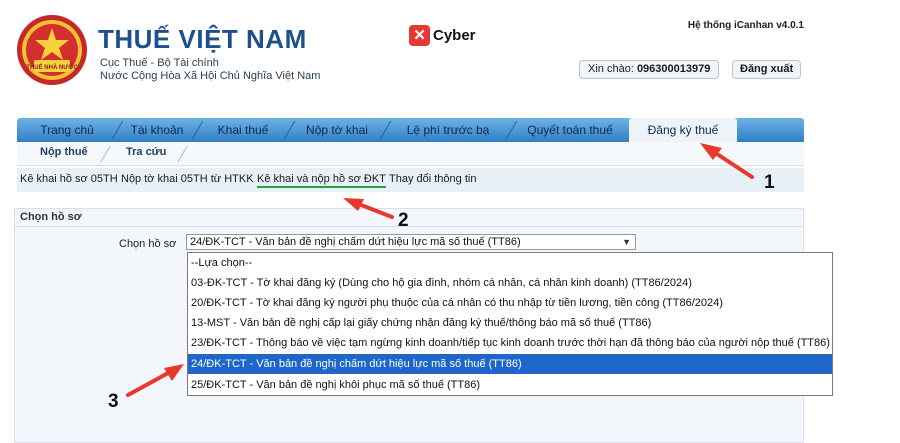  Describe the element at coordinates (410, 154) in the screenshot. I see `sub-nav: Nộp thuế Tra cứu` at that location.